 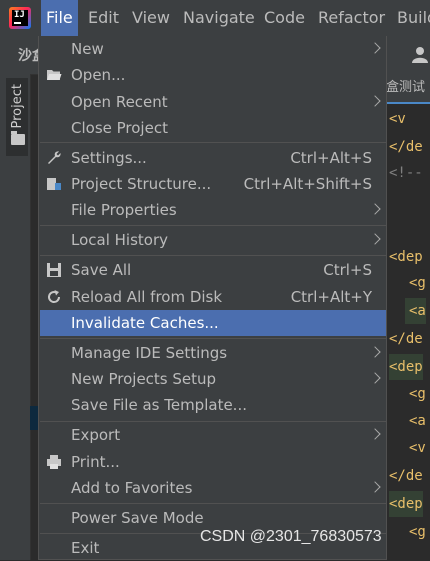 What do you see at coordinates (54, 75) in the screenshot?
I see `folder-open-icon` at bounding box center [54, 75].